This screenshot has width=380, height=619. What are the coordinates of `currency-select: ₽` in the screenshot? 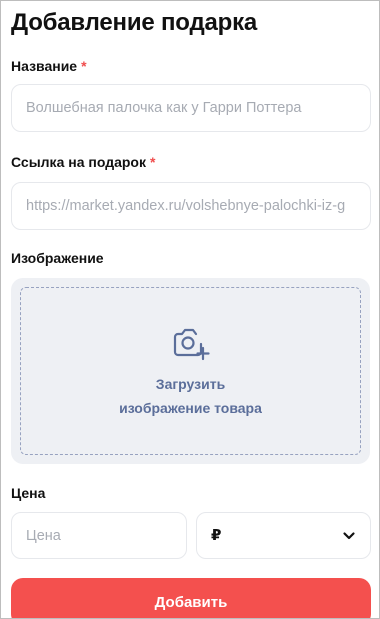 It's located at (283, 535).